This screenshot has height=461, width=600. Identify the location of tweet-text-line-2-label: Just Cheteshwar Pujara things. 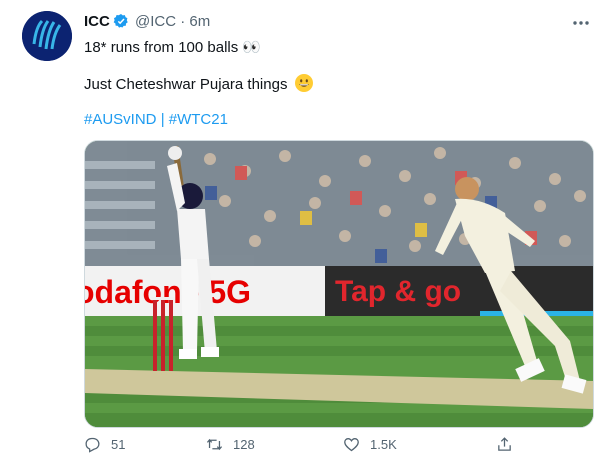
(186, 84).